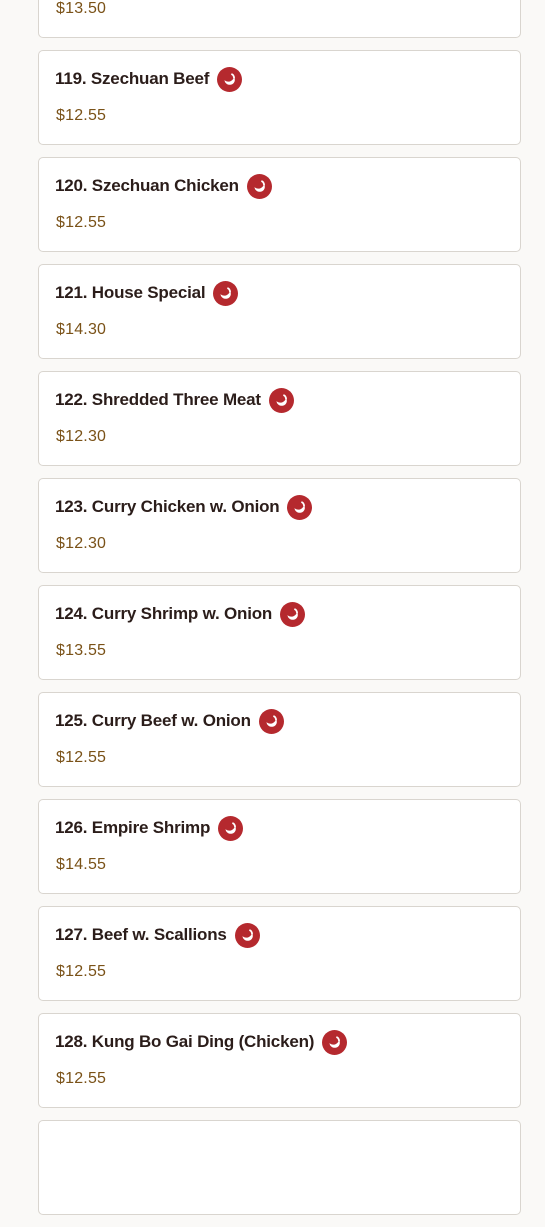 This screenshot has height=1227, width=545. I want to click on menu-item-card: 126. Empire Shrimp $14.55, so click(279, 846).